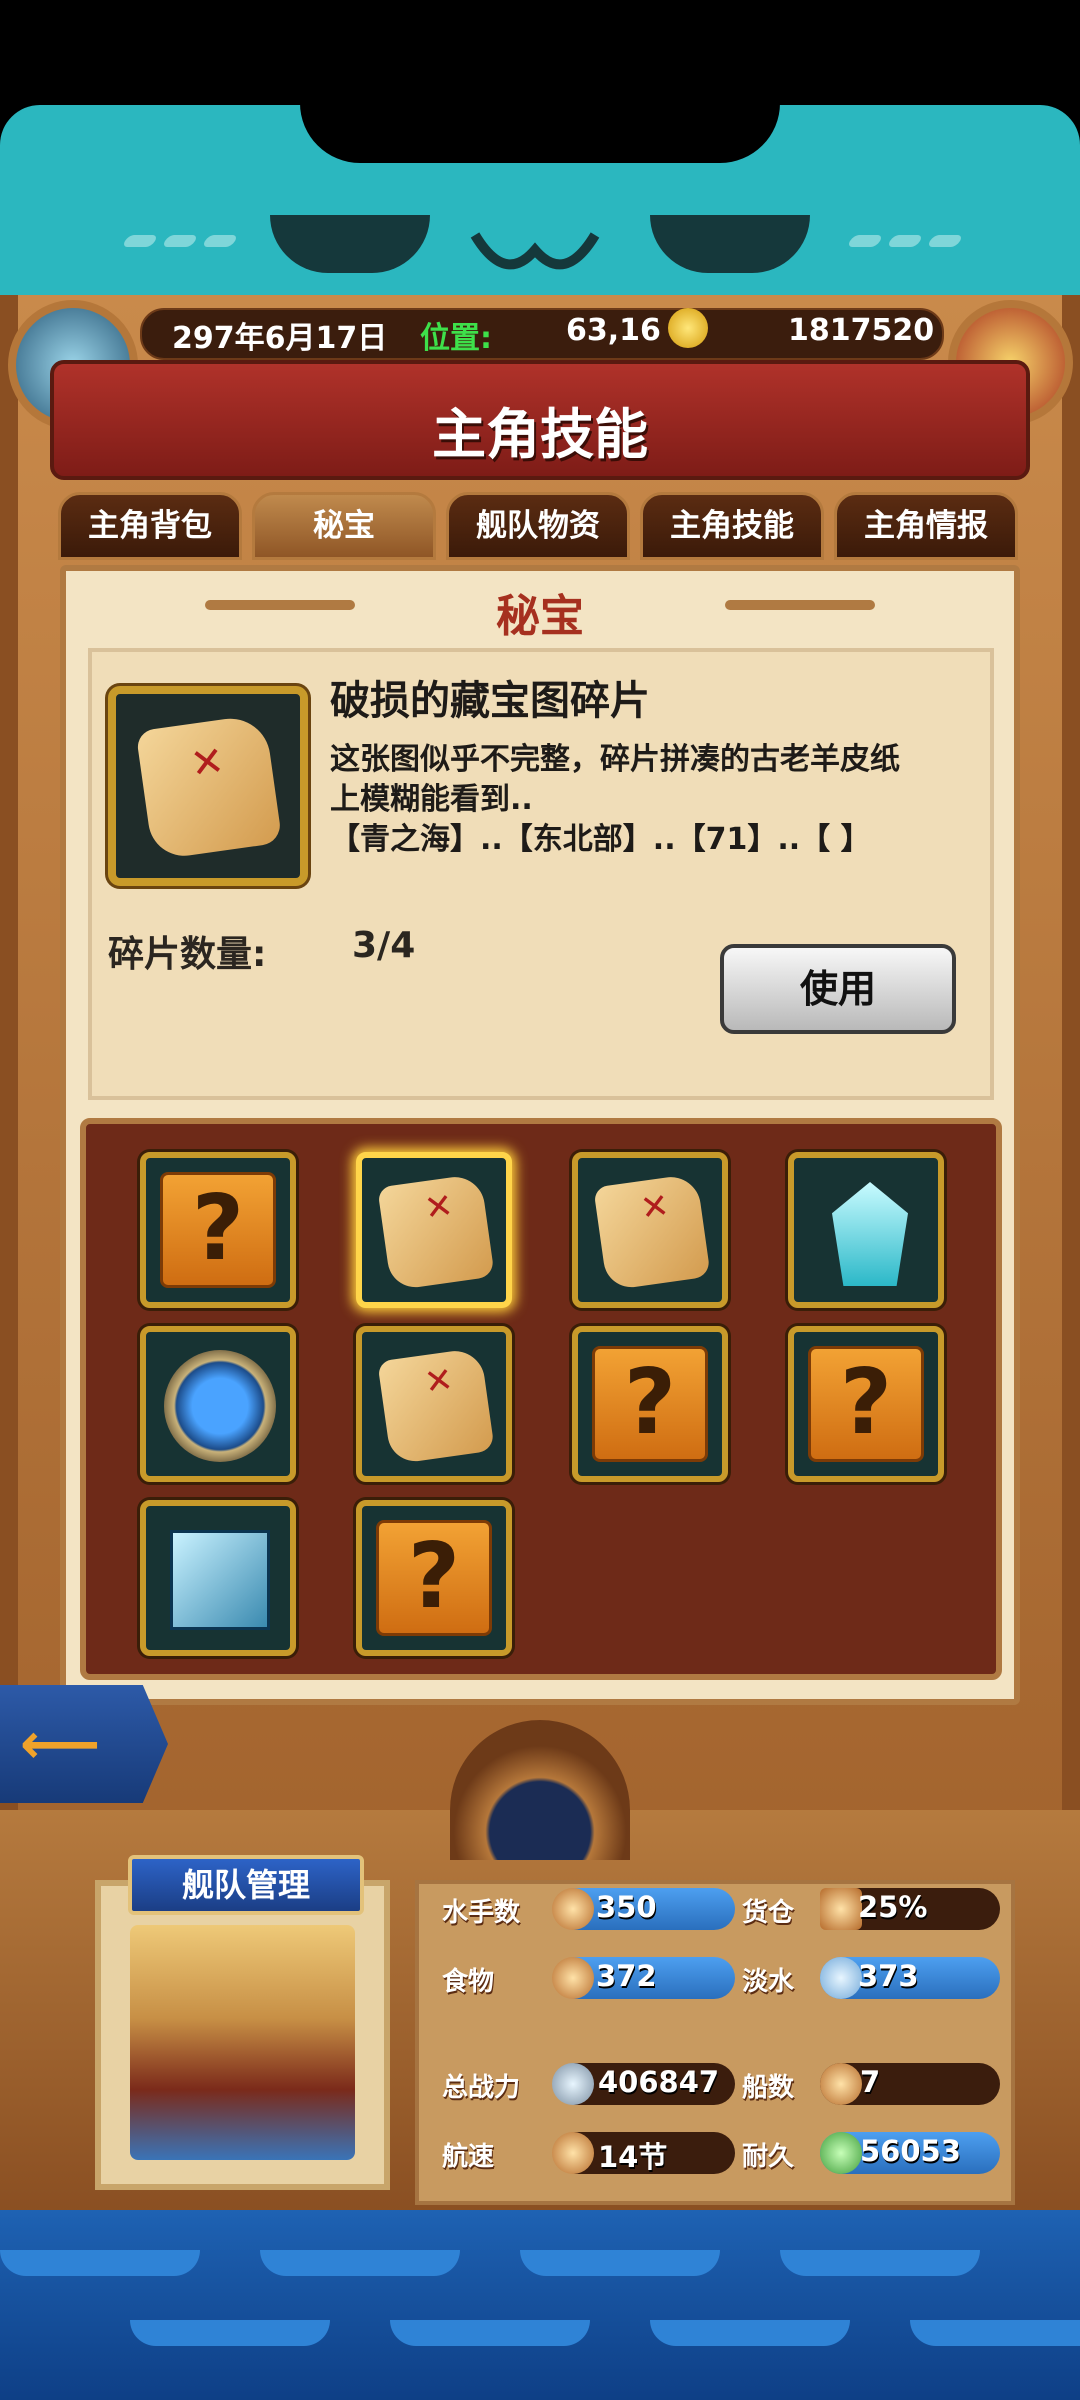  I want to click on treasure-map-icon, so click(208, 786).